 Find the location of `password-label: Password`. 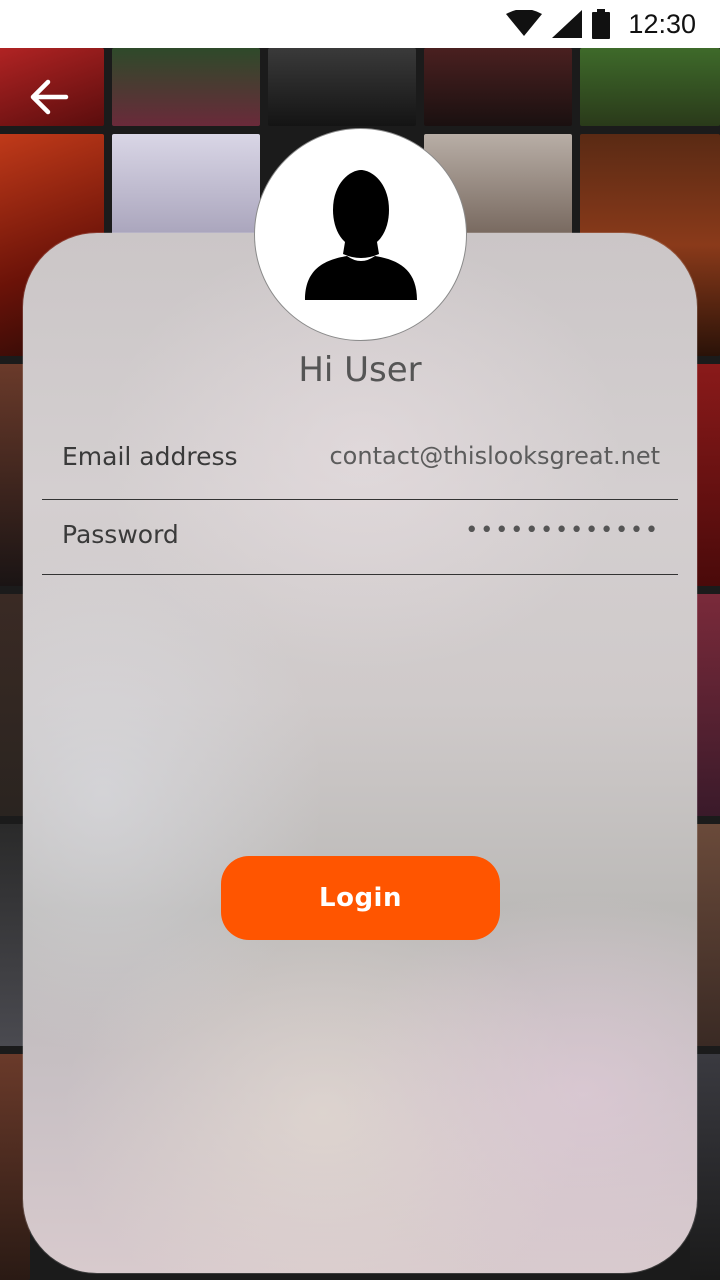

password-label: Password is located at coordinates (120, 534).